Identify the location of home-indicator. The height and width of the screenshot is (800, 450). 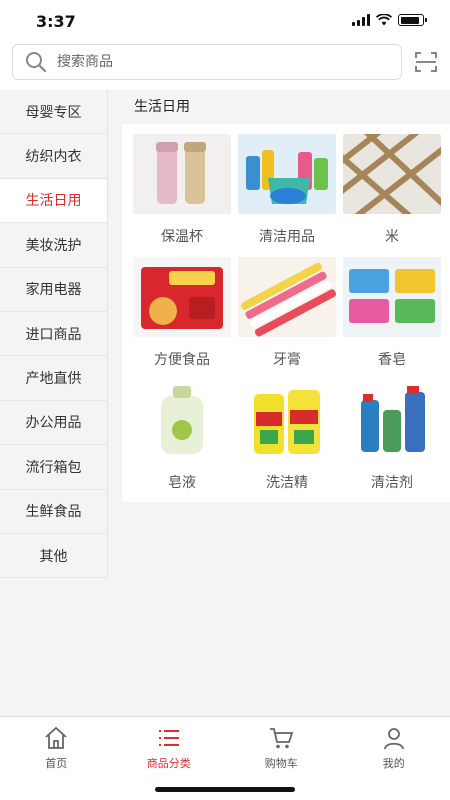
(225, 789).